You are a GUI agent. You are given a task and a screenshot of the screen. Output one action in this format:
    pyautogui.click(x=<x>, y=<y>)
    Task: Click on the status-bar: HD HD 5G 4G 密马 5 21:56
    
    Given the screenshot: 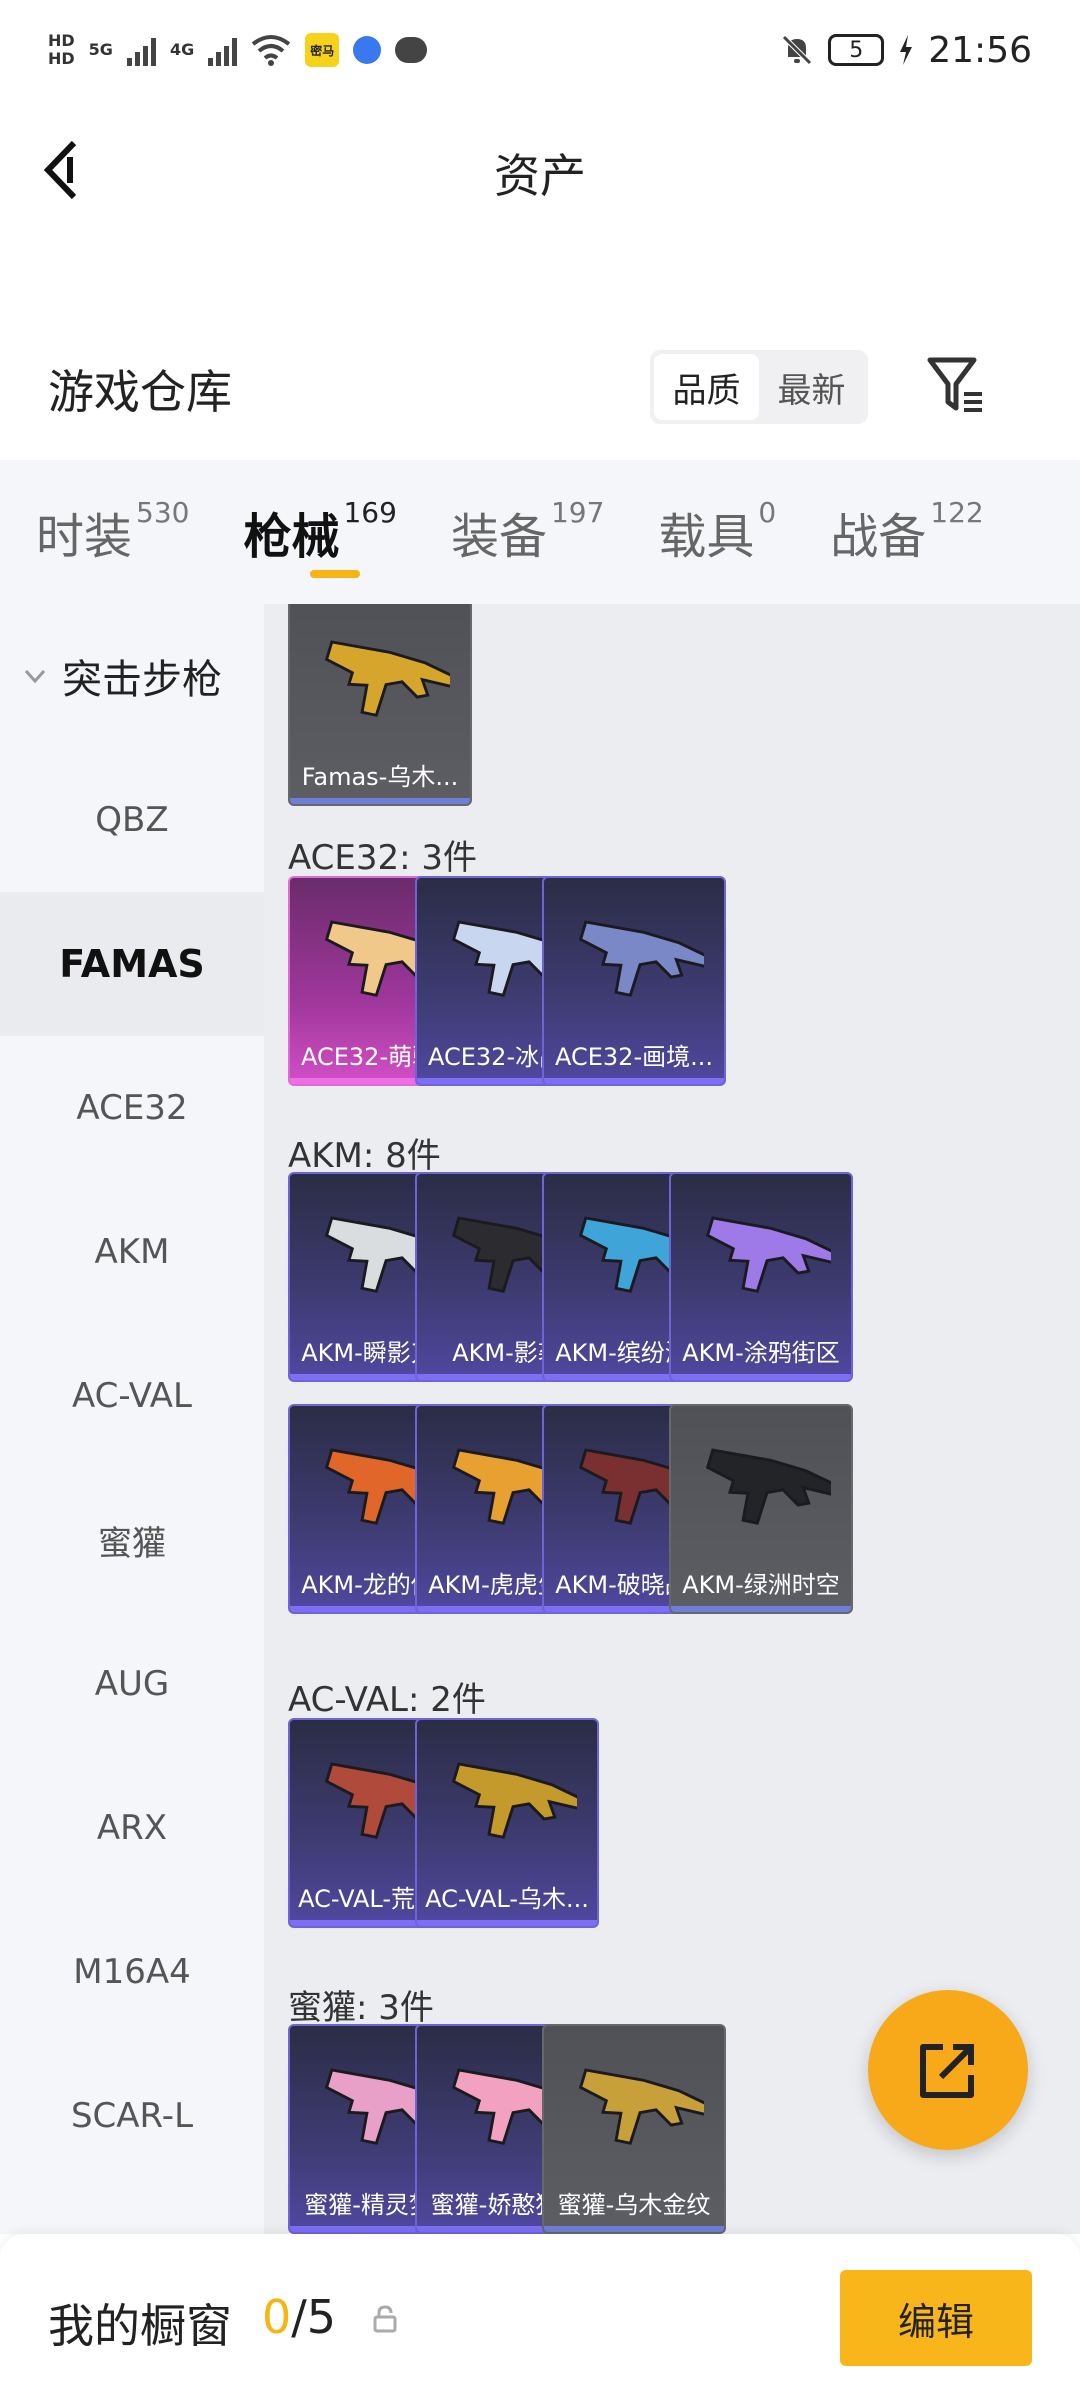 What is the action you would take?
    pyautogui.click(x=540, y=50)
    